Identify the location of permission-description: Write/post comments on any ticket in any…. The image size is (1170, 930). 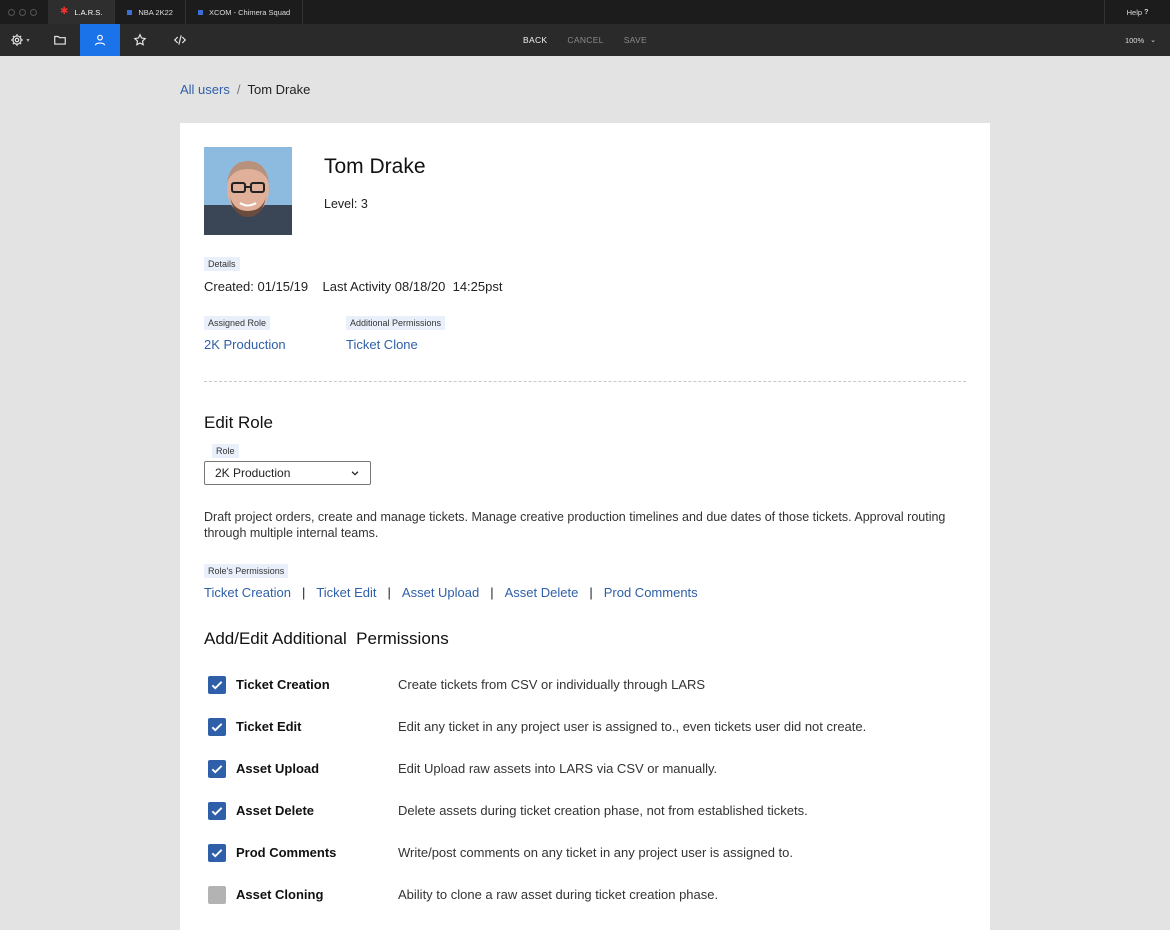
(595, 852).